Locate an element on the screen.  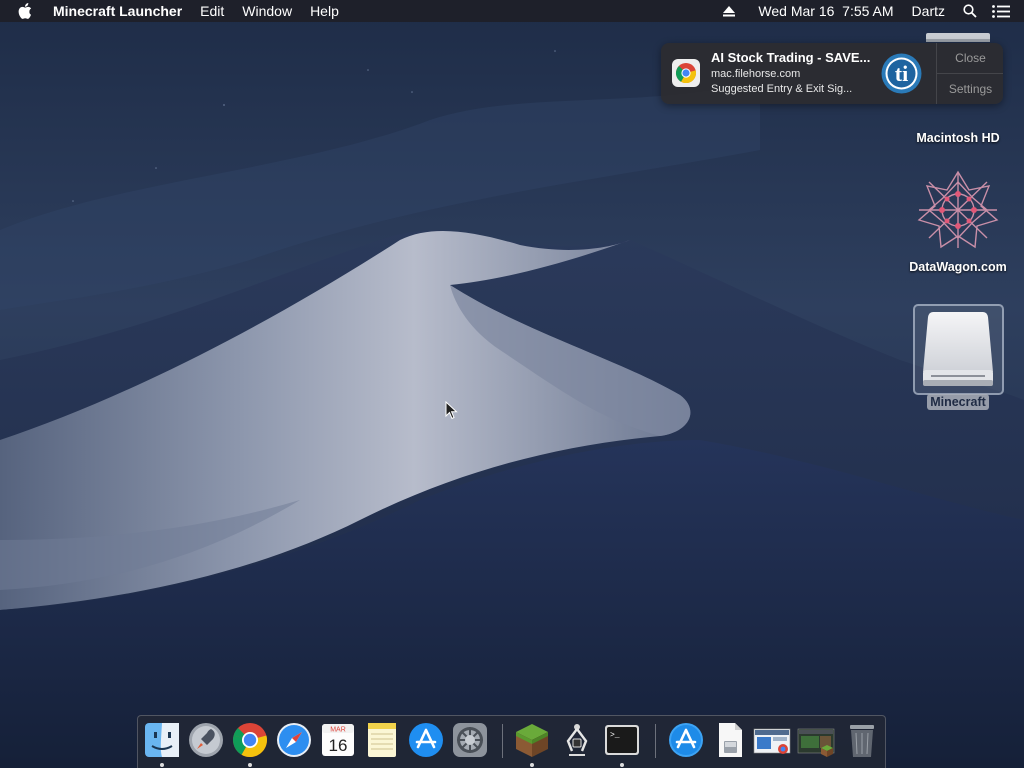
search-icon is located at coordinates (970, 11).